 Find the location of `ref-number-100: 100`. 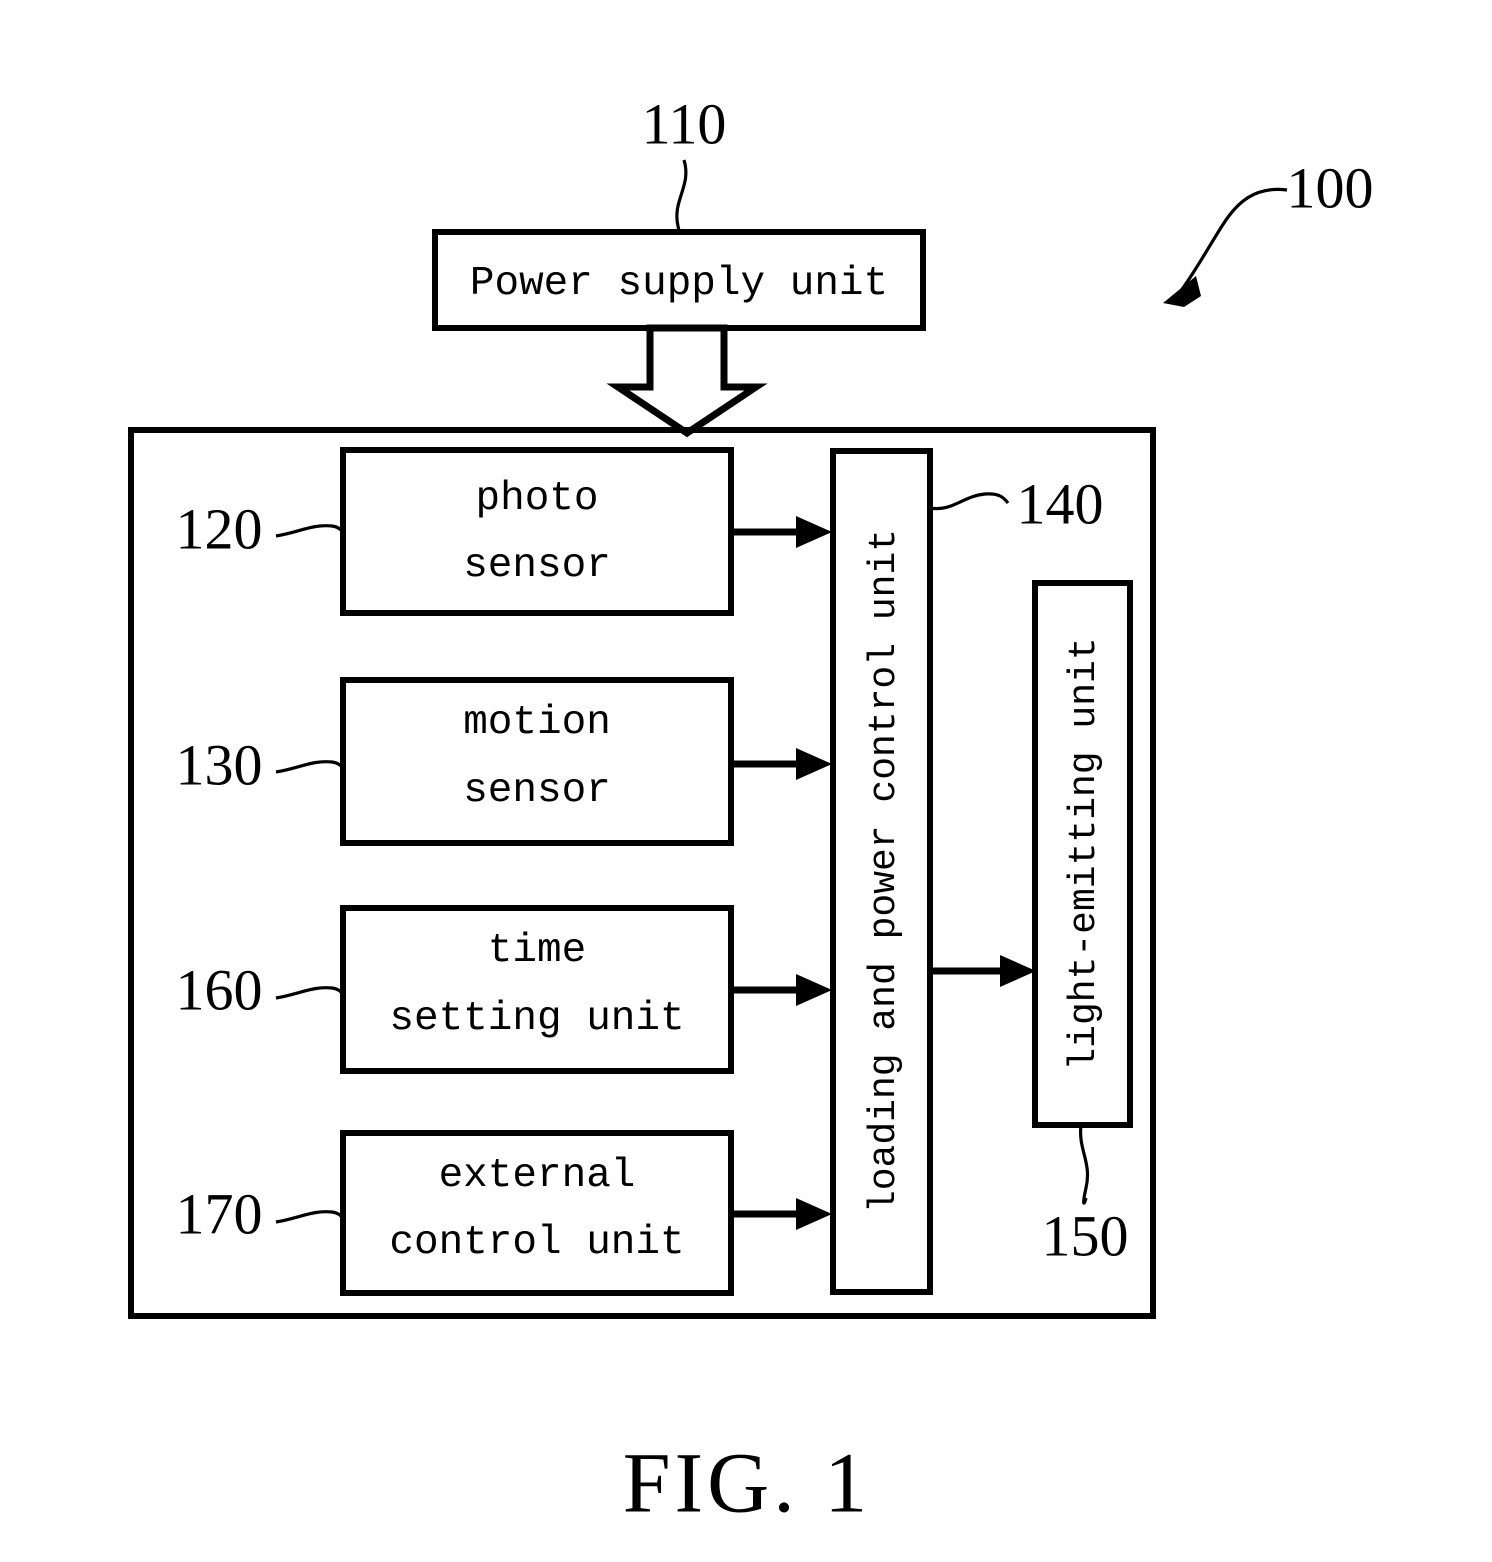

ref-number-100: 100 is located at coordinates (1330, 187).